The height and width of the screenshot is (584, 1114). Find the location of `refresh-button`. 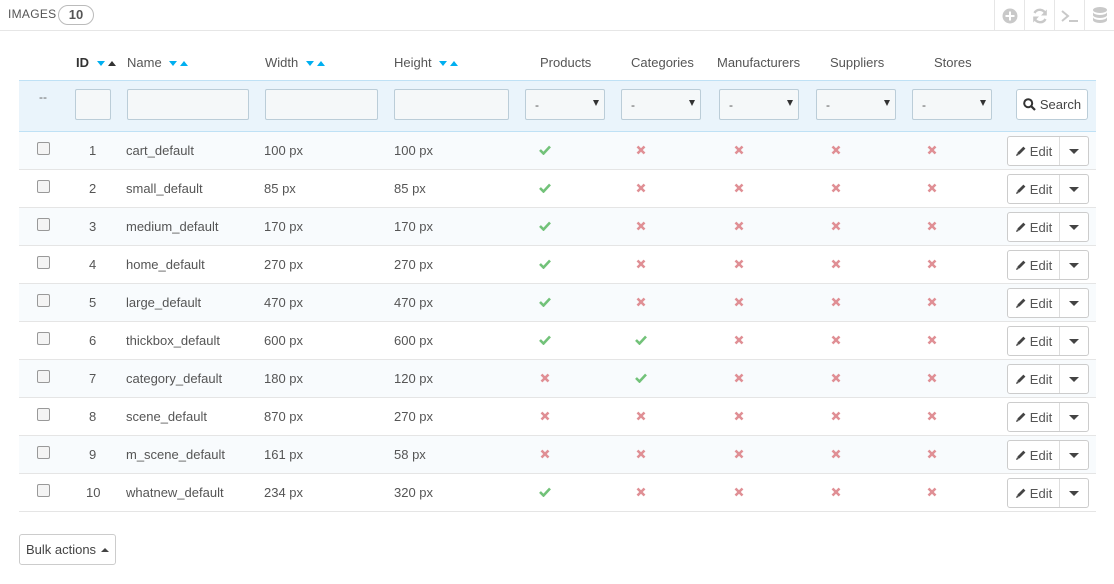

refresh-button is located at coordinates (1039, 15).